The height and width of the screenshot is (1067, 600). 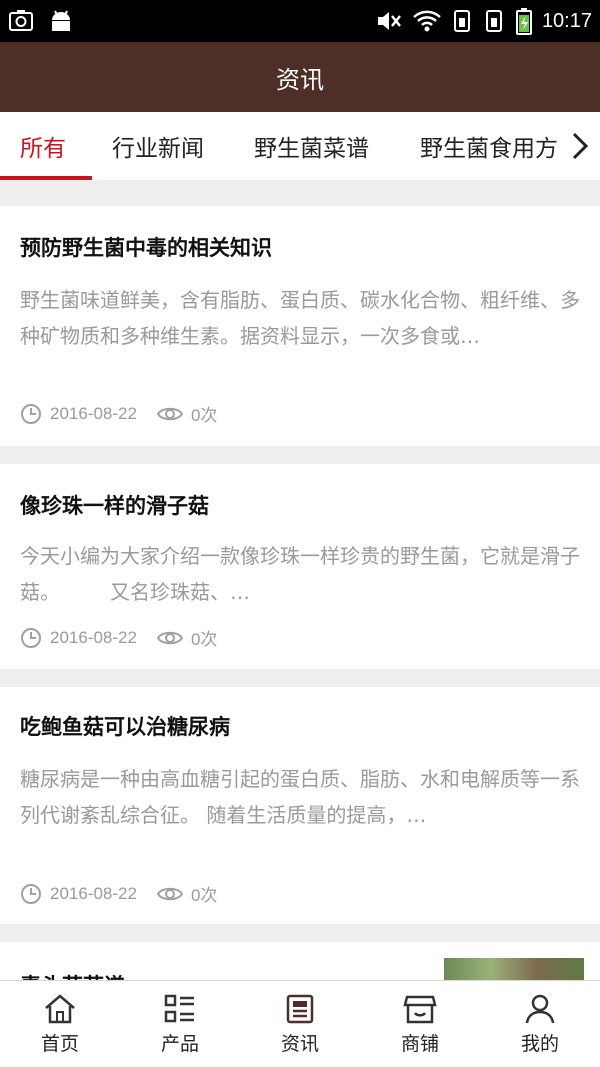 What do you see at coordinates (419, 1043) in the screenshot?
I see `nav-store-label: 商铺` at bounding box center [419, 1043].